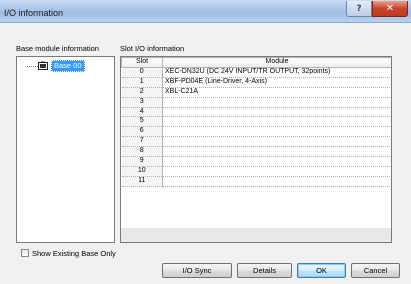  I want to click on io-sync-label: I/O Sync, so click(197, 270).